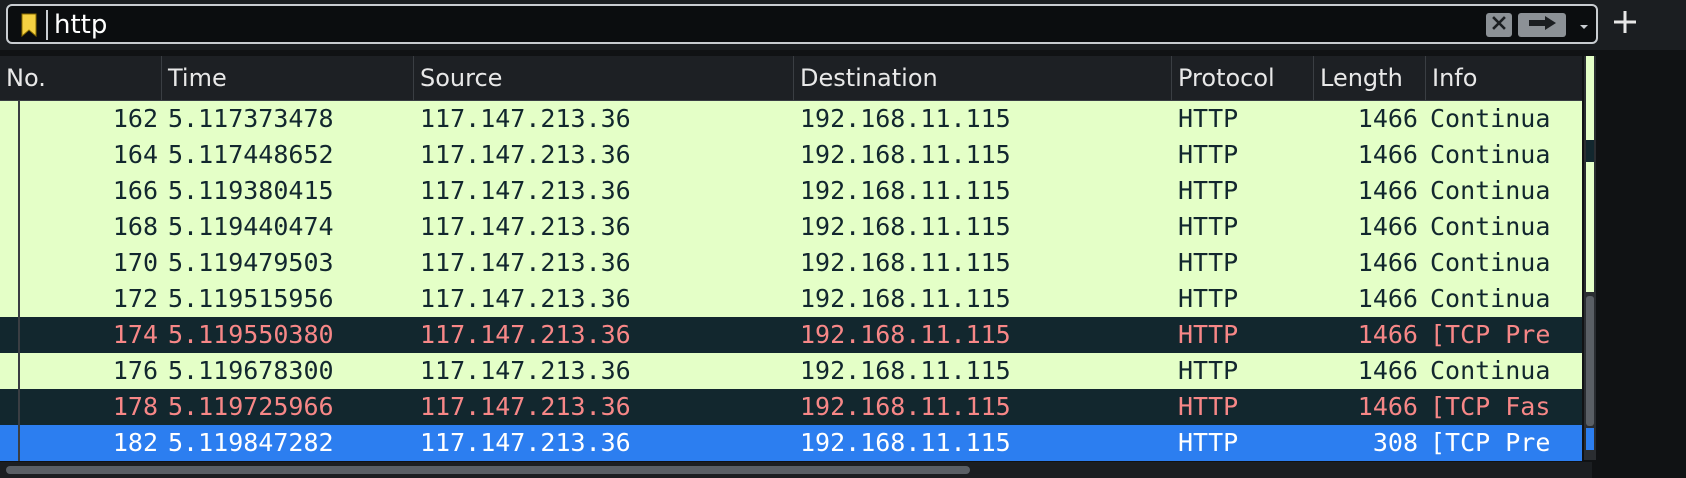  What do you see at coordinates (288, 78) in the screenshot?
I see `column-header-time: Time` at bounding box center [288, 78].